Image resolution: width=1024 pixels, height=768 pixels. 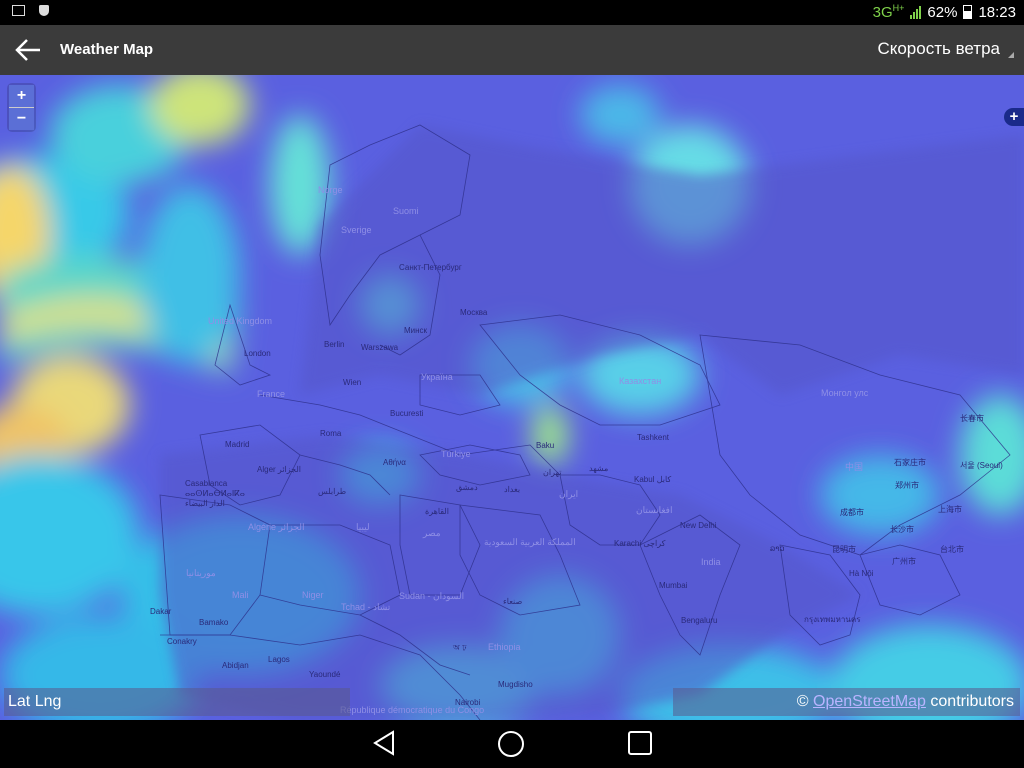 I want to click on city-label: Bamako, so click(x=214, y=622).